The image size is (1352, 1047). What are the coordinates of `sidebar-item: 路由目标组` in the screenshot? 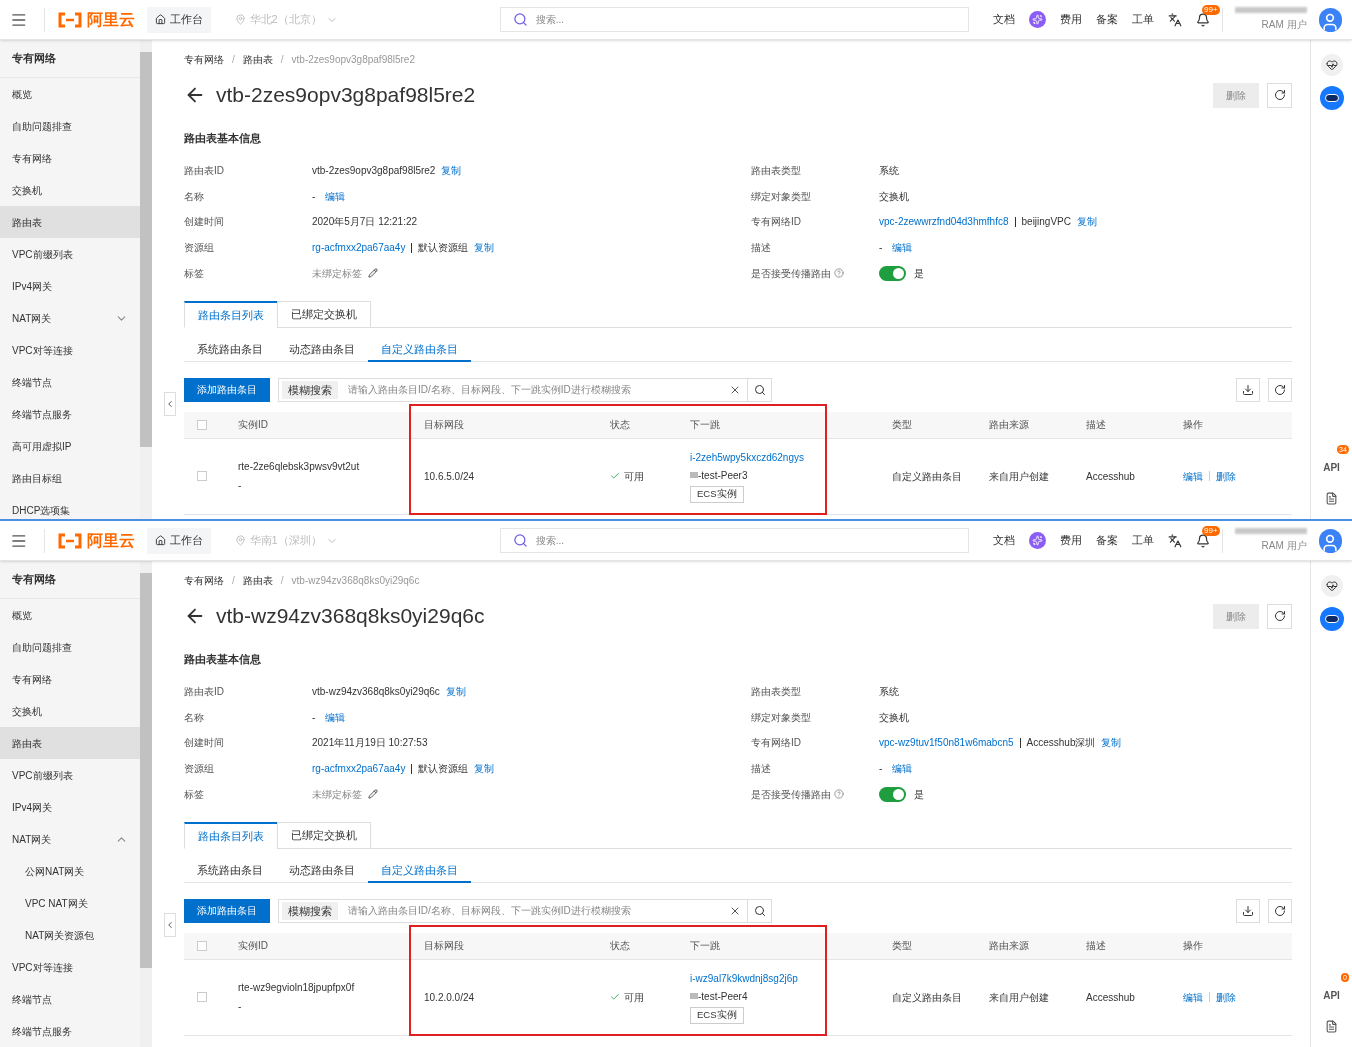 It's located at (70, 478).